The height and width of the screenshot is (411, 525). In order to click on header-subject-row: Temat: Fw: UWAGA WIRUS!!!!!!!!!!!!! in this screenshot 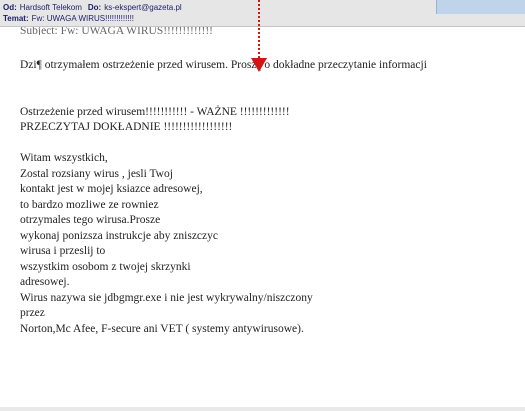, I will do `click(68, 19)`.